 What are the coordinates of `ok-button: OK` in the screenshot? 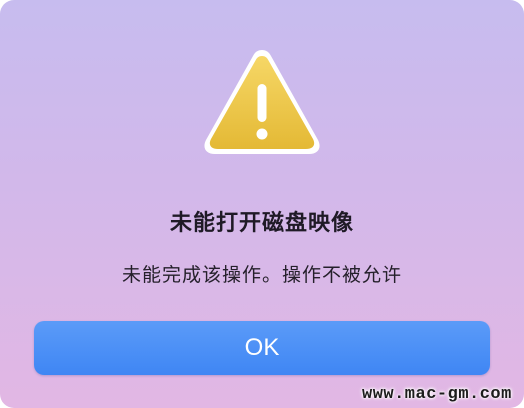 It's located at (262, 348).